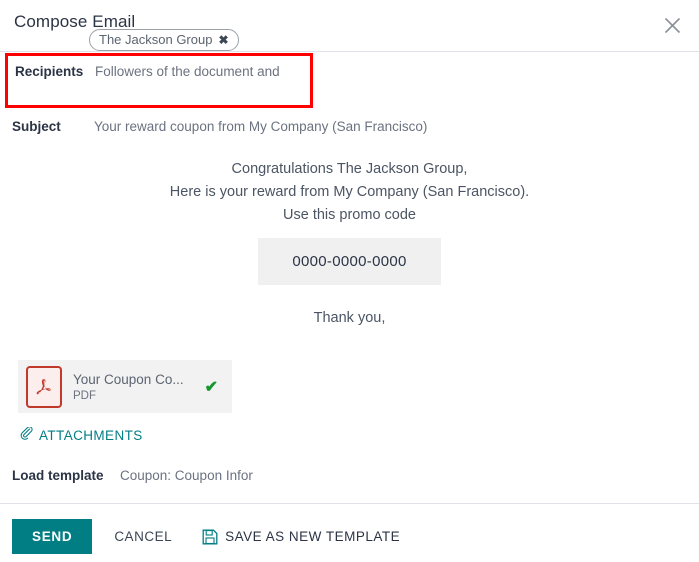 This screenshot has height=562, width=699. I want to click on floppy-disk-icon, so click(210, 537).